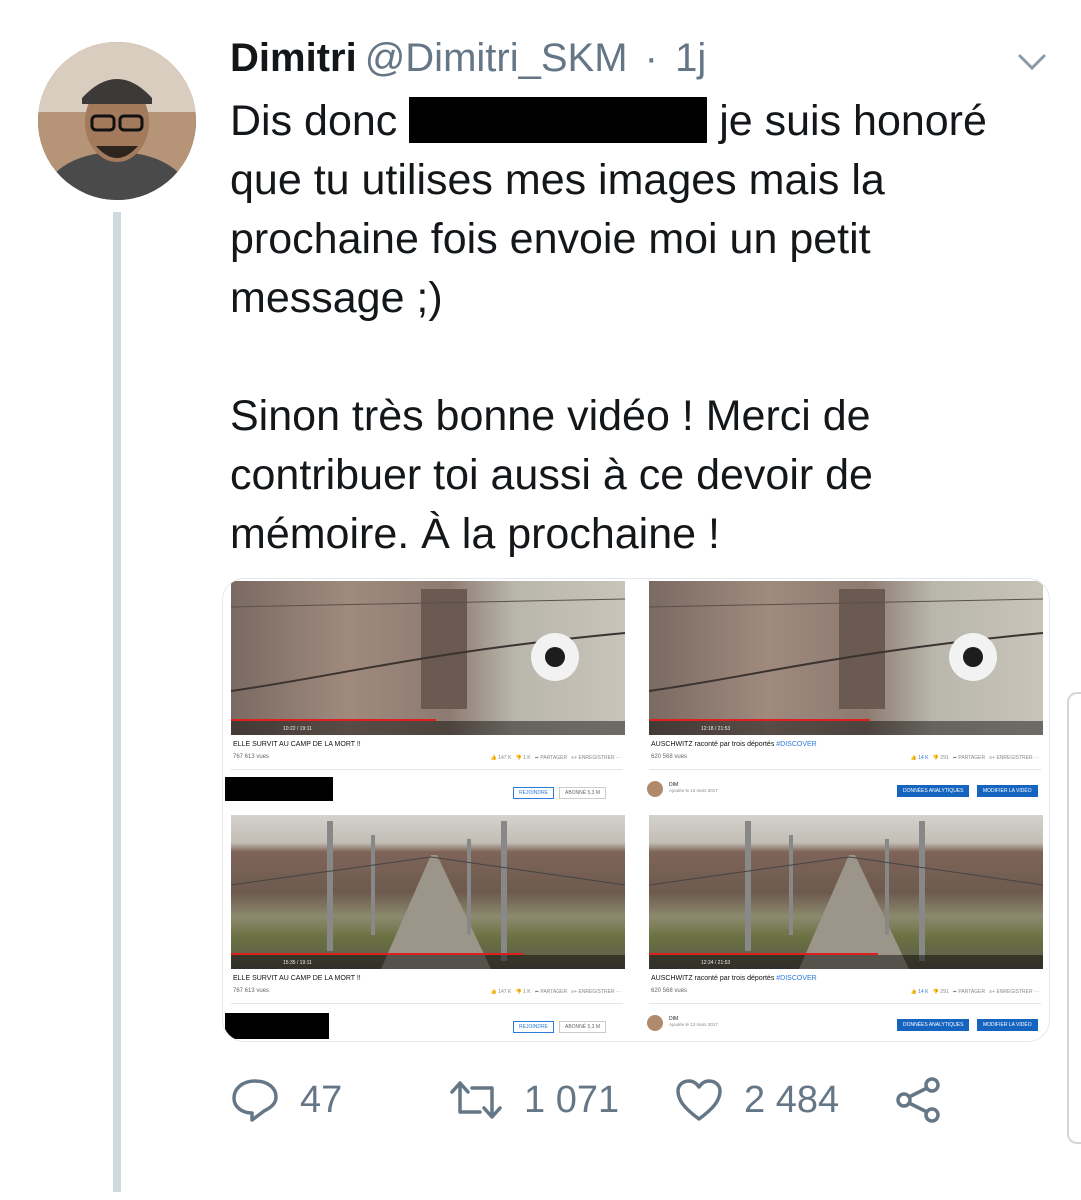 The height and width of the screenshot is (1200, 1081). I want to click on video-thumbnail: 15:35 / 19:11, so click(428, 892).